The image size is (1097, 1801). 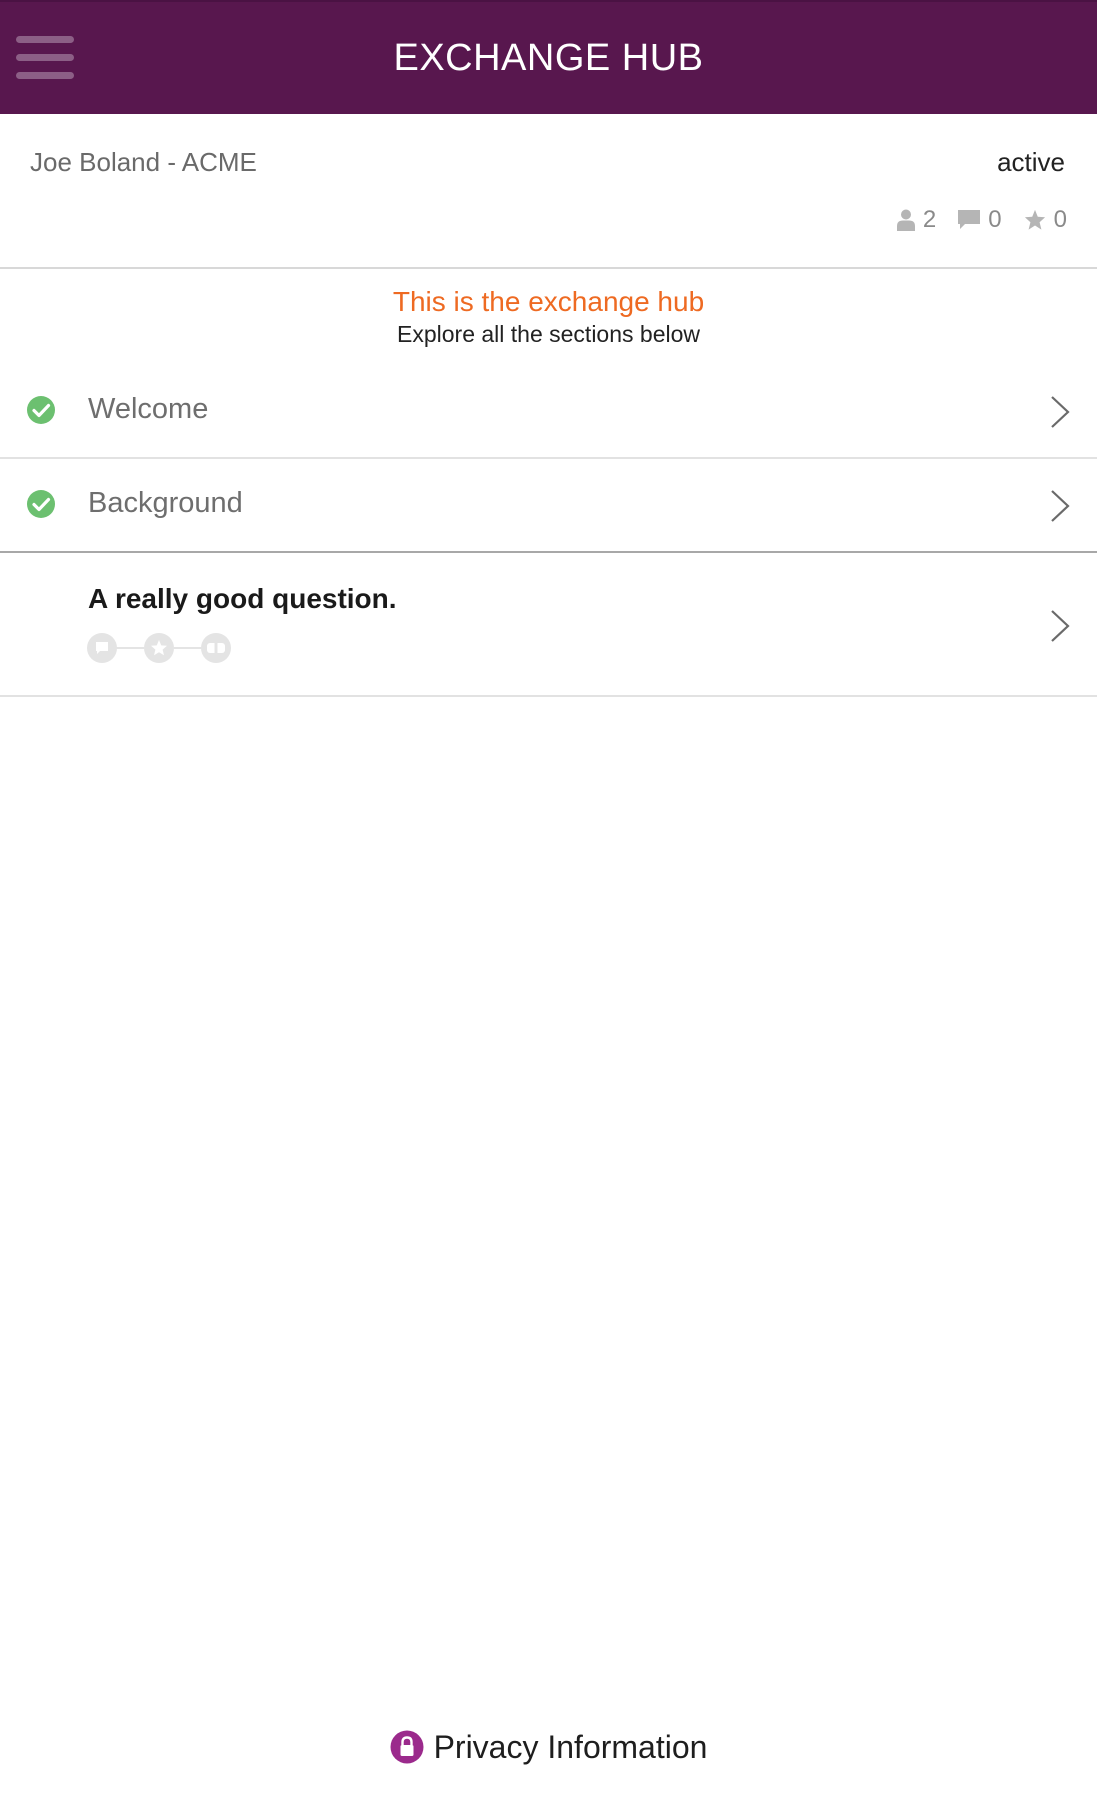 What do you see at coordinates (548, 191) in the screenshot?
I see `user-panel: Joe Boland - ACME active 2 0 0` at bounding box center [548, 191].